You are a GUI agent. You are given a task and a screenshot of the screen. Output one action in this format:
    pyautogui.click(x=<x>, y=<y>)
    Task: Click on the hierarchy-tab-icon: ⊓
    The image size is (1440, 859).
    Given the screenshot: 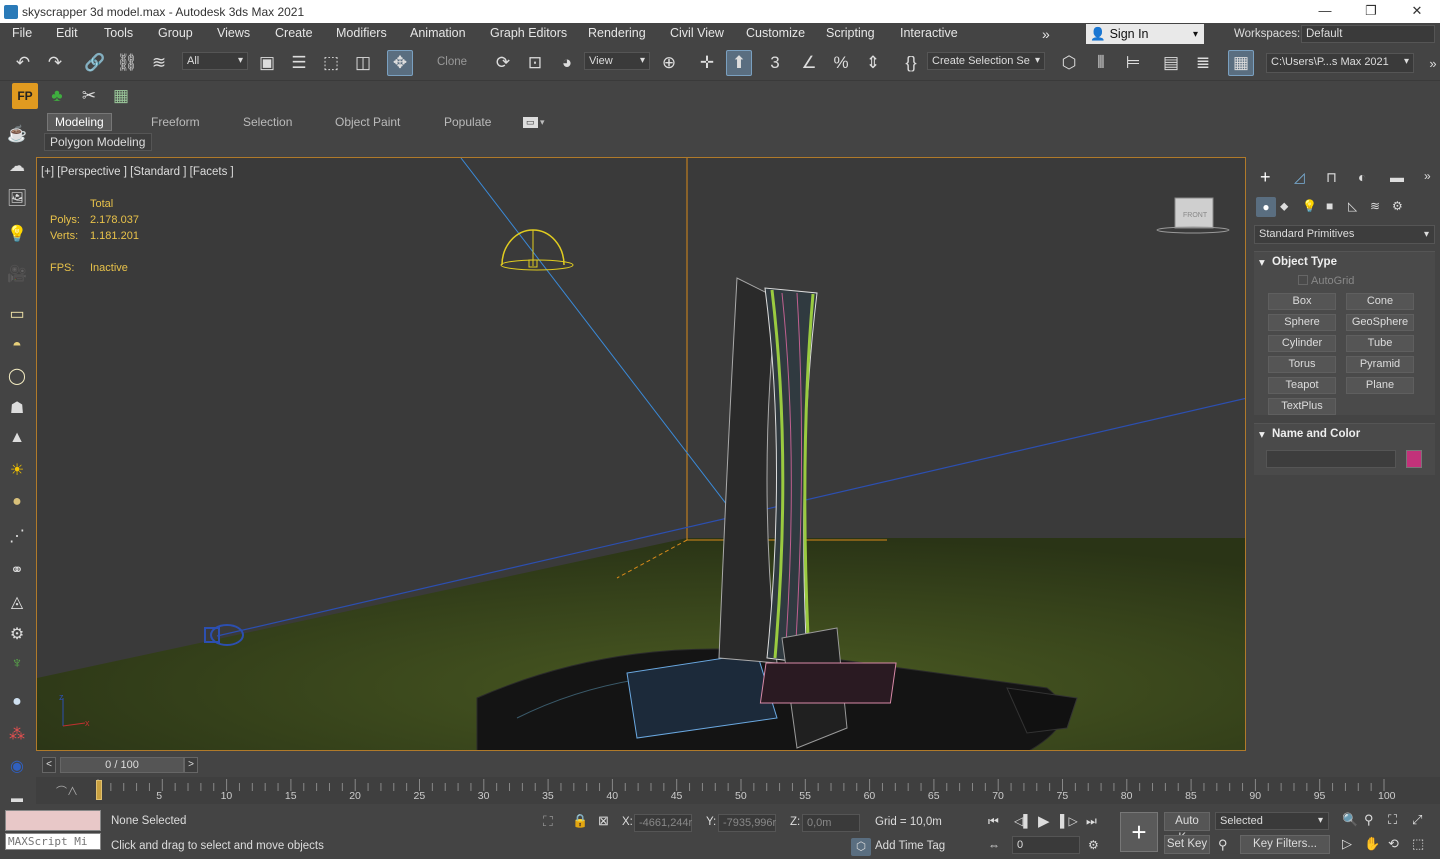 What is the action you would take?
    pyautogui.click(x=1331, y=177)
    